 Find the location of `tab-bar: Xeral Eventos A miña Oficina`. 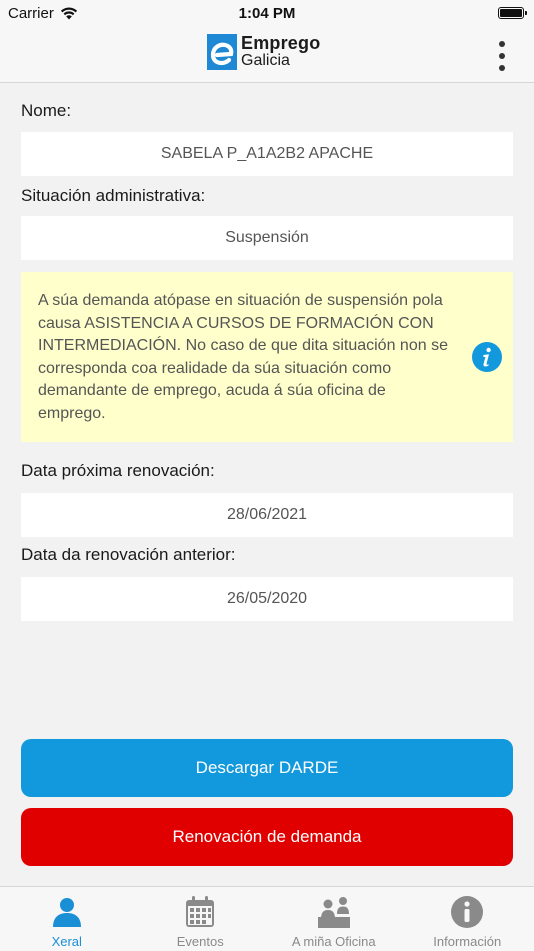

tab-bar: Xeral Eventos A miña Oficina is located at coordinates (267, 918).